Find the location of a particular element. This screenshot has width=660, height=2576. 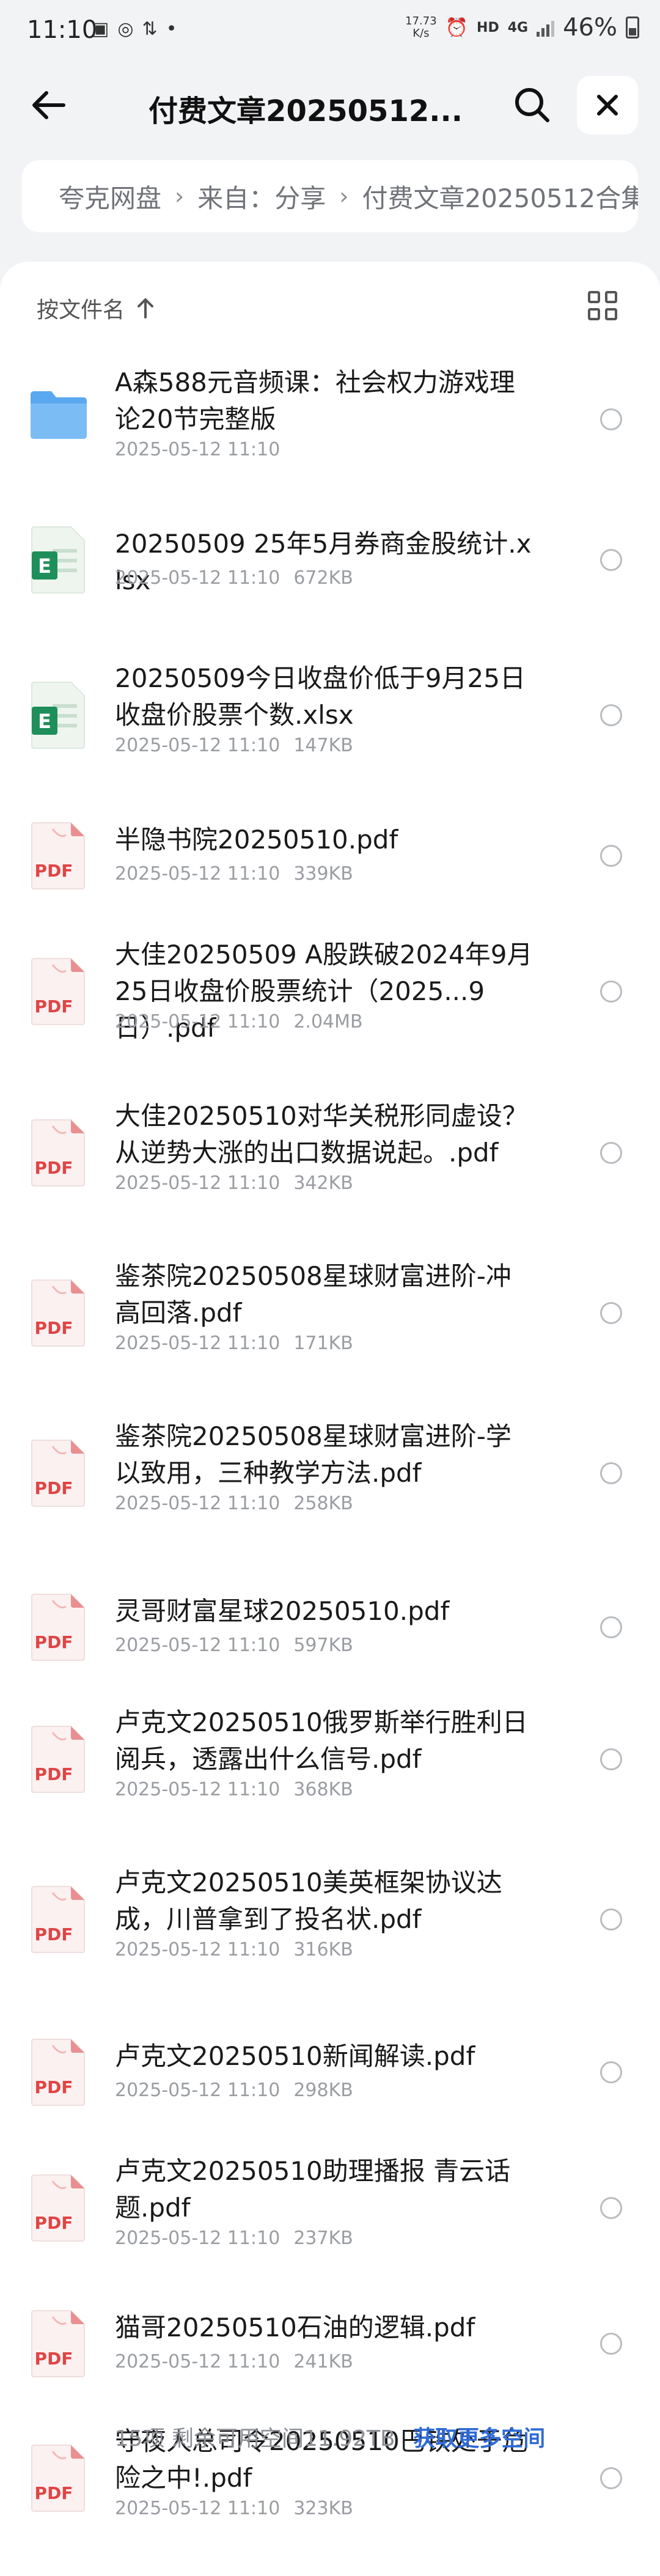

file-size: 339KB is located at coordinates (323, 874).